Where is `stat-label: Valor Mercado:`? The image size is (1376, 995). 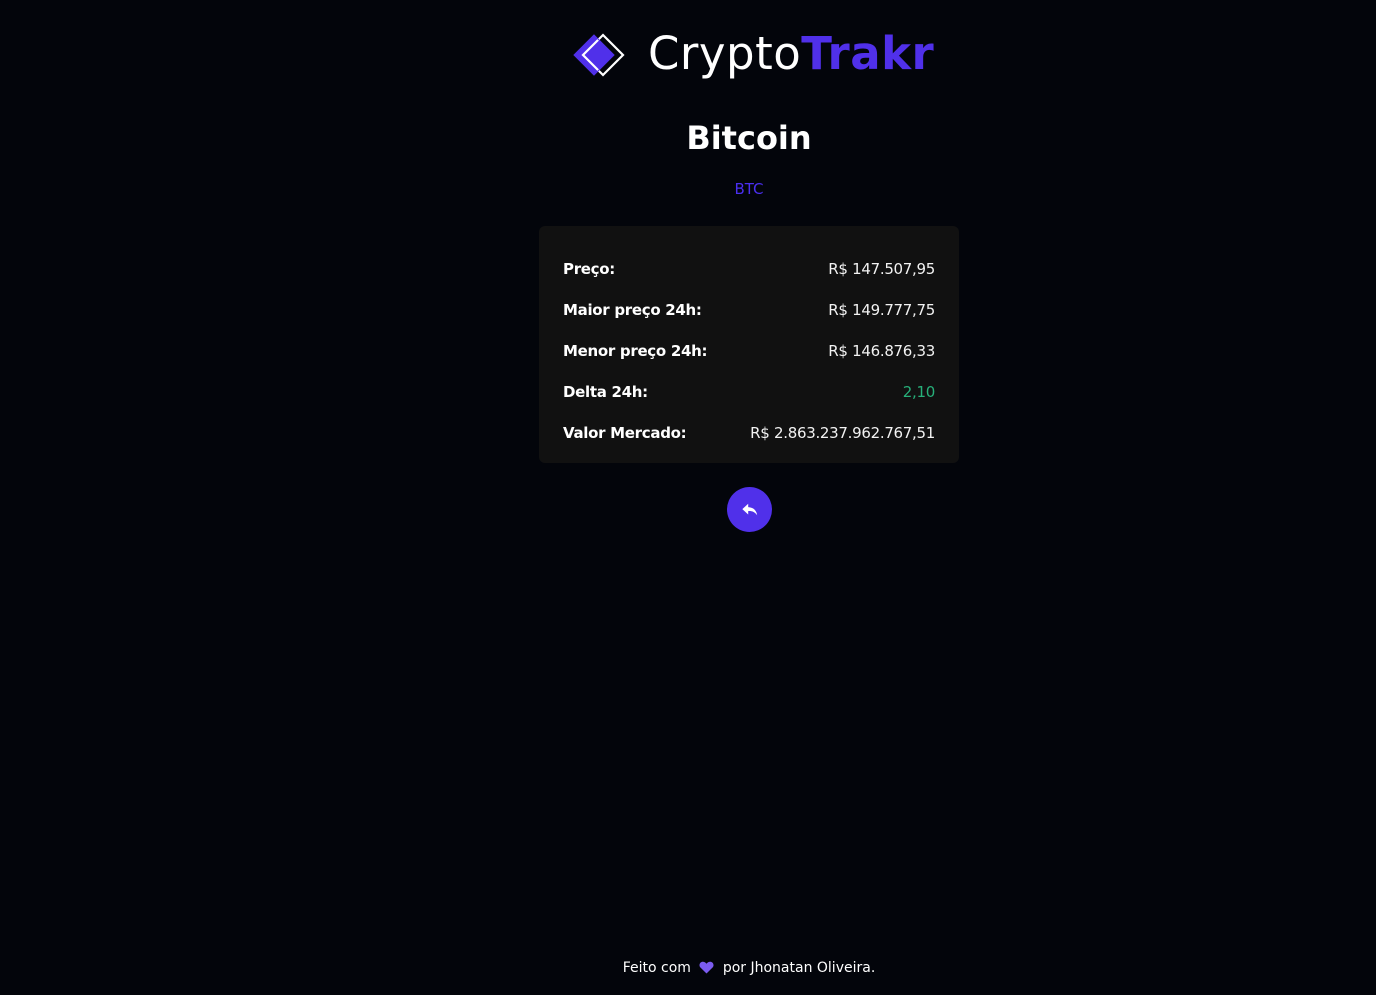 stat-label: Valor Mercado: is located at coordinates (625, 432).